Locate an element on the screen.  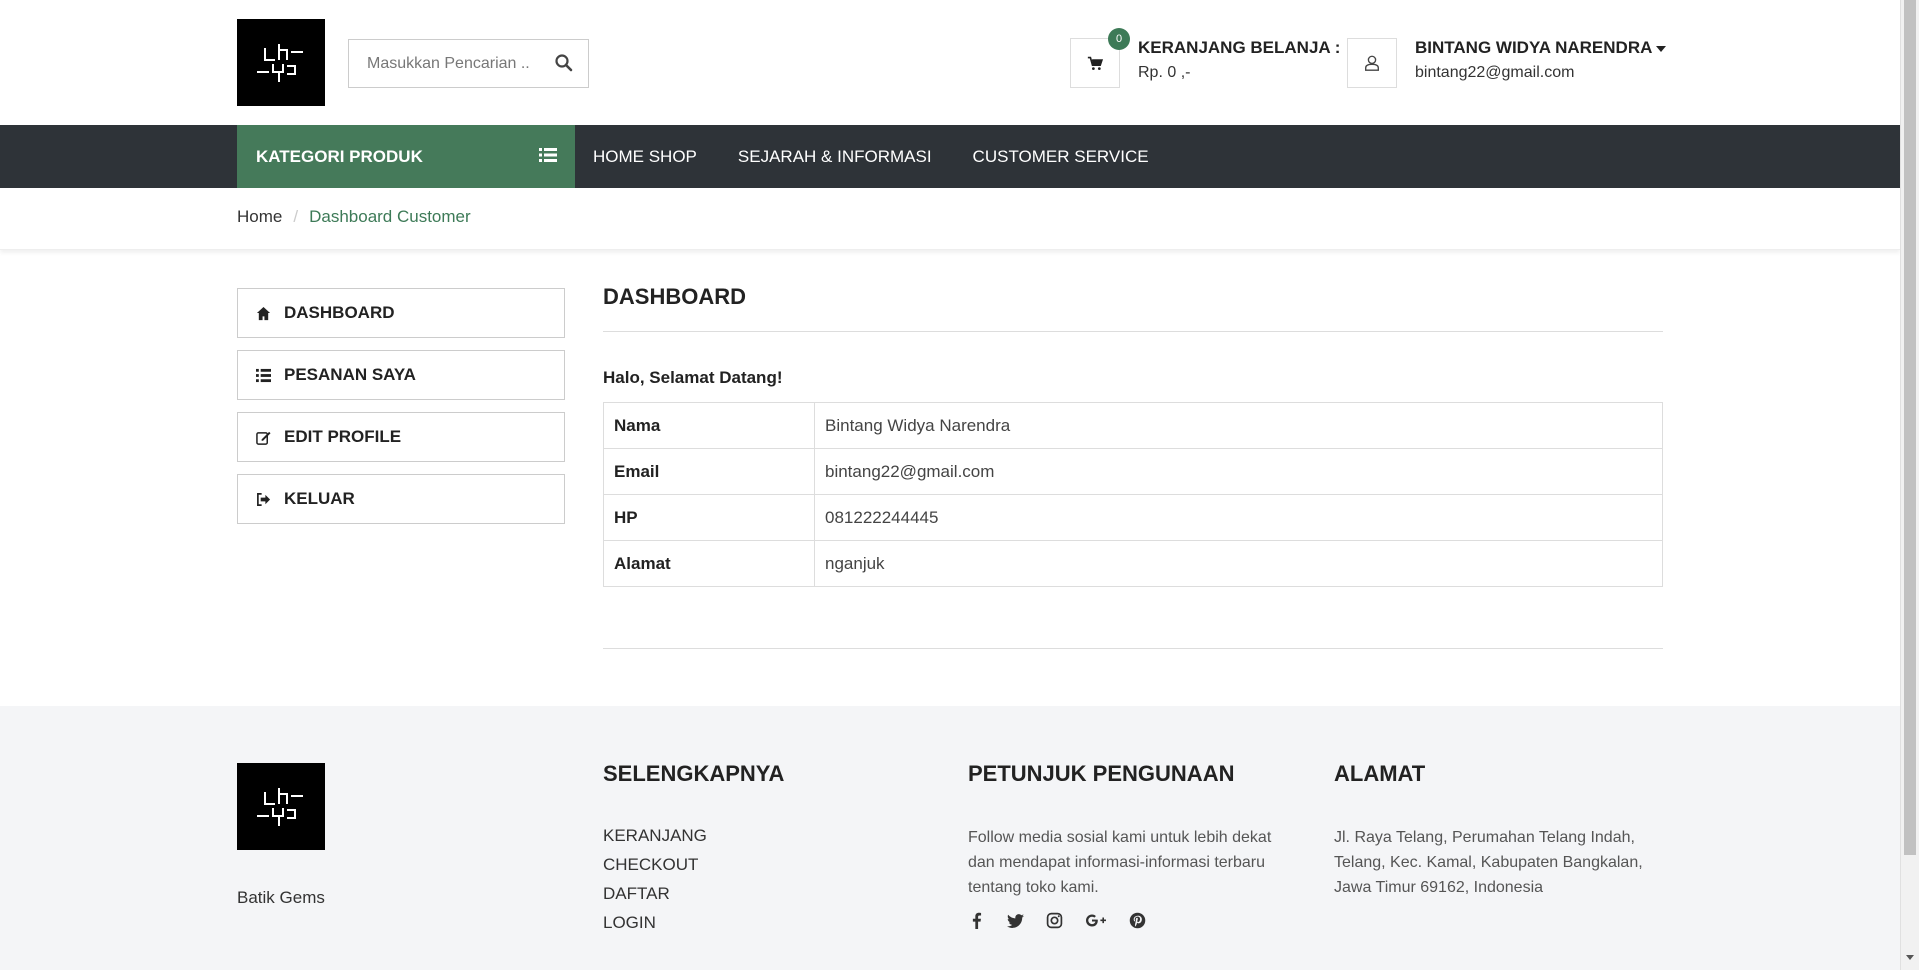
row-value: nganjuk is located at coordinates (1238, 563).